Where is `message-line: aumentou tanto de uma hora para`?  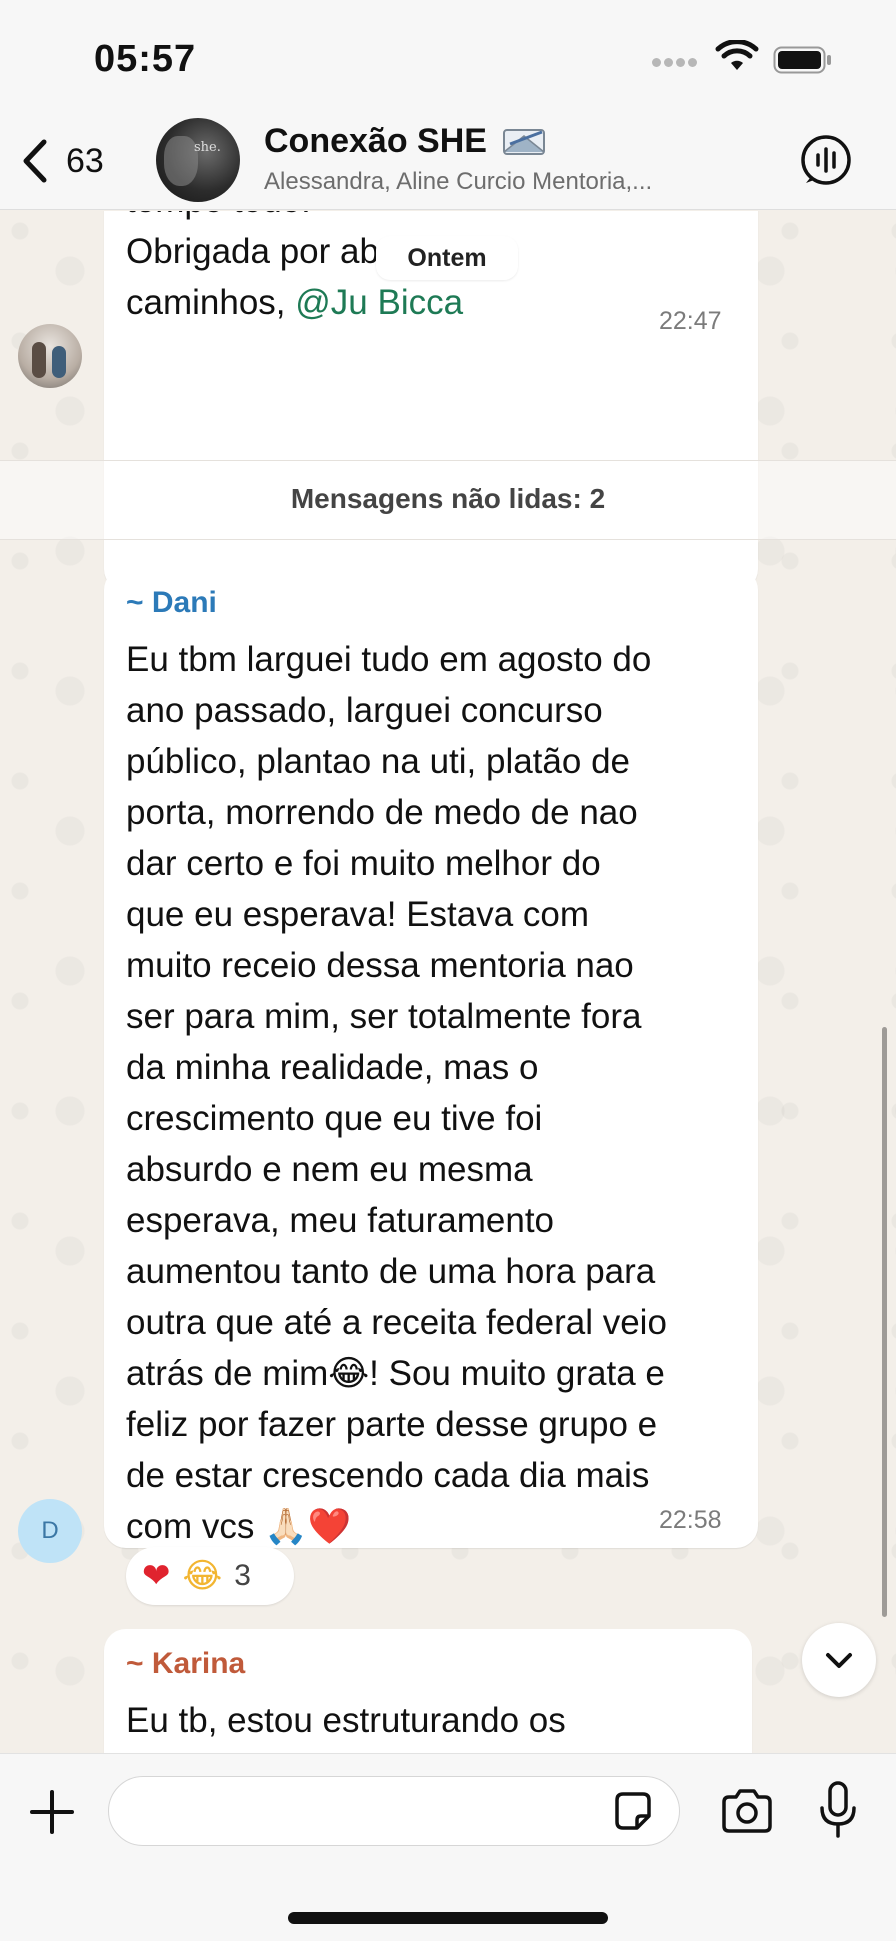 message-line: aumentou tanto de uma hora para is located at coordinates (391, 1271).